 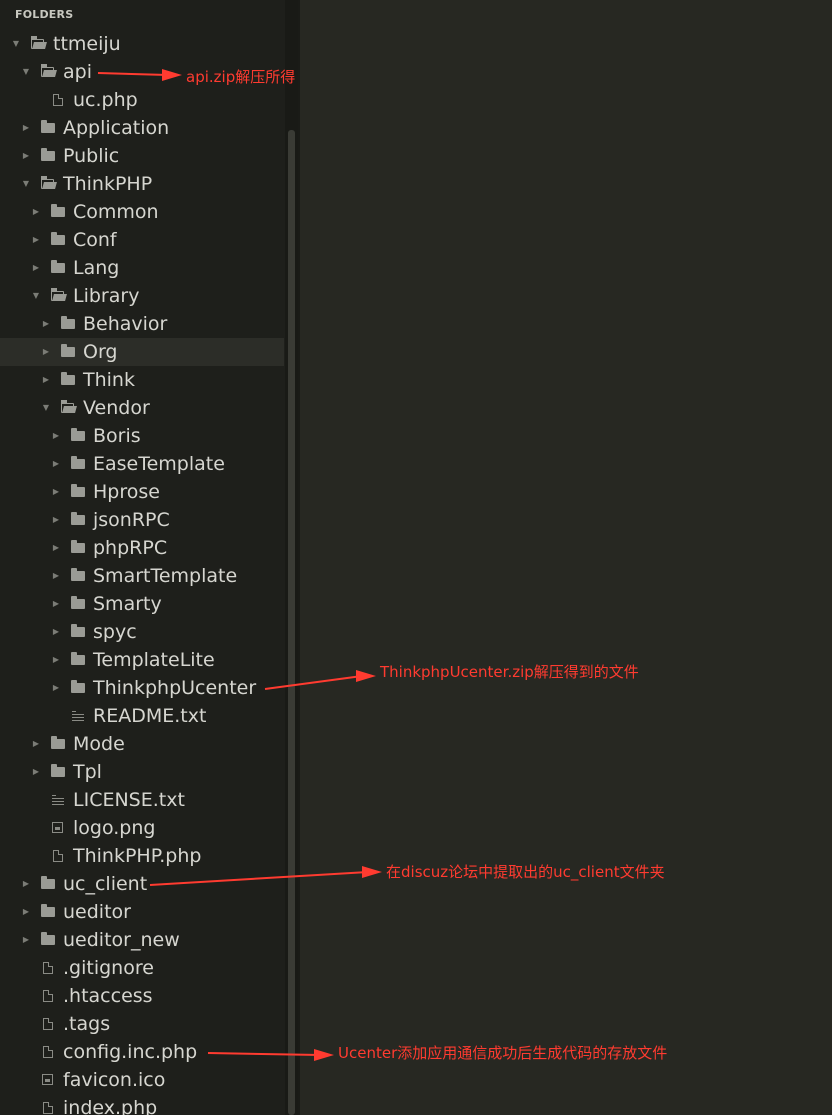 I want to click on annotation-label: api.zip解压所得, so click(x=241, y=77).